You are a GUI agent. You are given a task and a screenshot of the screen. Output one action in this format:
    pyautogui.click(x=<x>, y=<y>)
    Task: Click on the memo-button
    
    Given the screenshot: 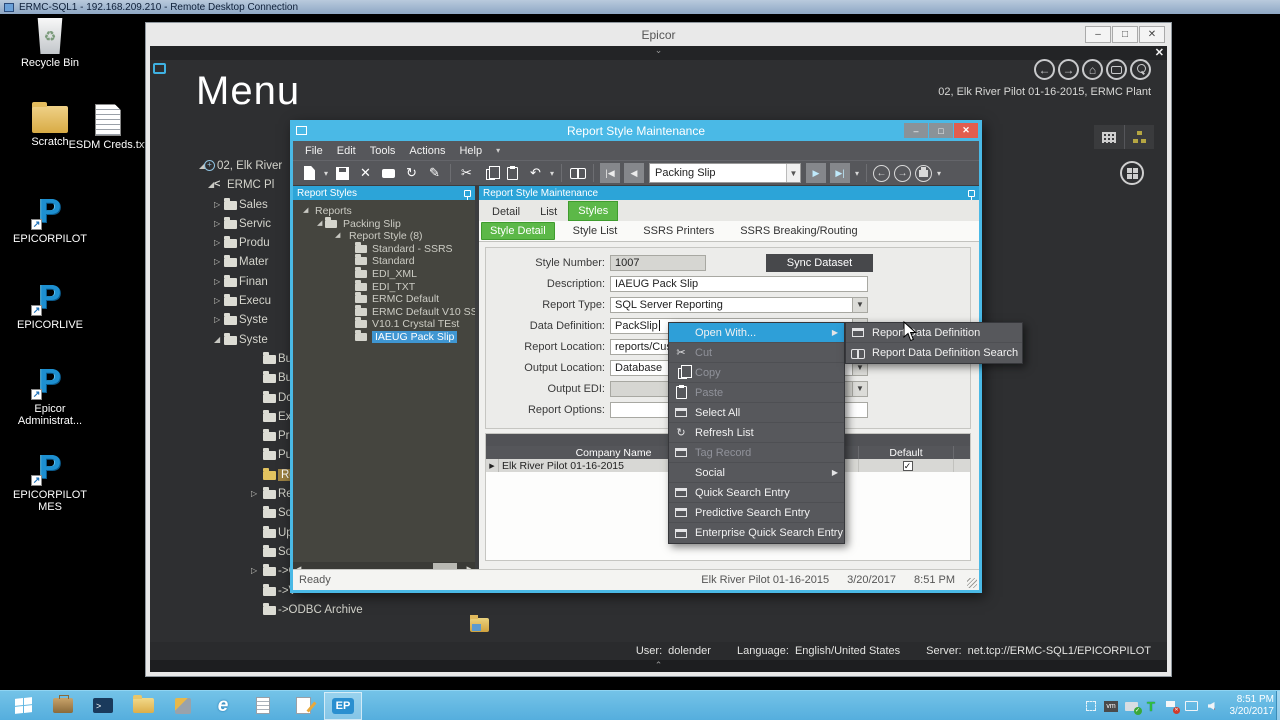 What is the action you would take?
    pyautogui.click(x=388, y=173)
    